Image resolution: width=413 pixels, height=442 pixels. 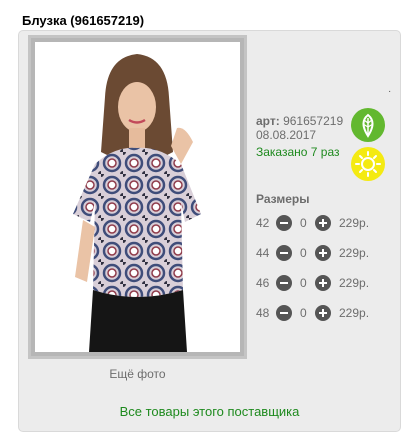 I want to click on sun-icon, so click(x=368, y=164).